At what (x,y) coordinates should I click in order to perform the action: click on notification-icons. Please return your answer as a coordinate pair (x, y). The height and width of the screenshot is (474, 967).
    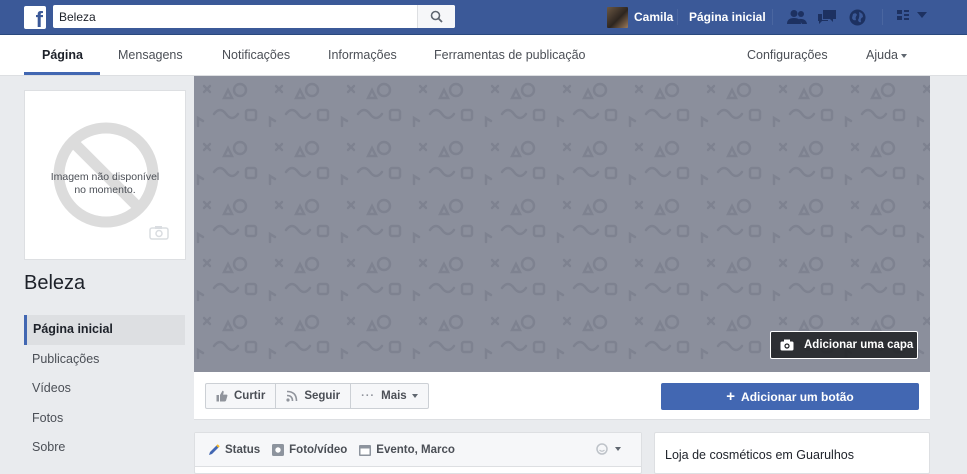
    Looking at the image, I should click on (827, 17).